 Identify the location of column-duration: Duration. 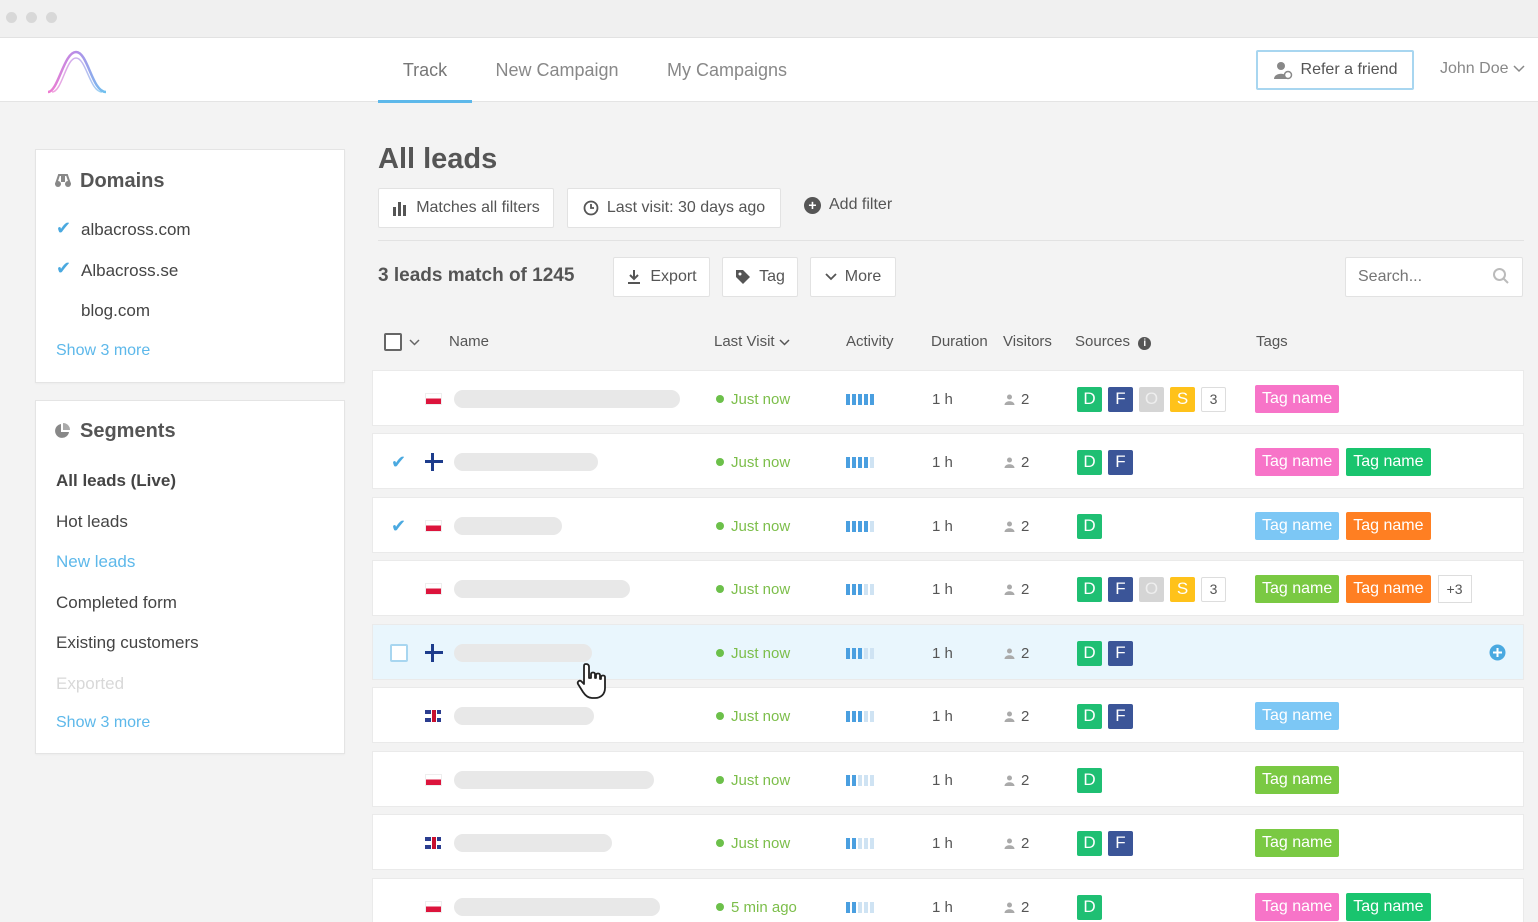
(959, 341).